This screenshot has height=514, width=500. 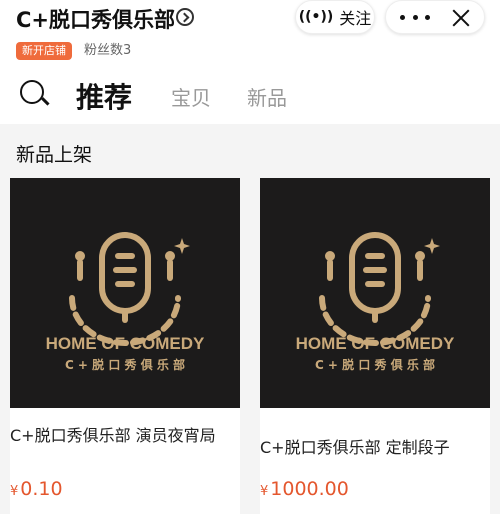 What do you see at coordinates (191, 96) in the screenshot?
I see `tab-items: 宝贝` at bounding box center [191, 96].